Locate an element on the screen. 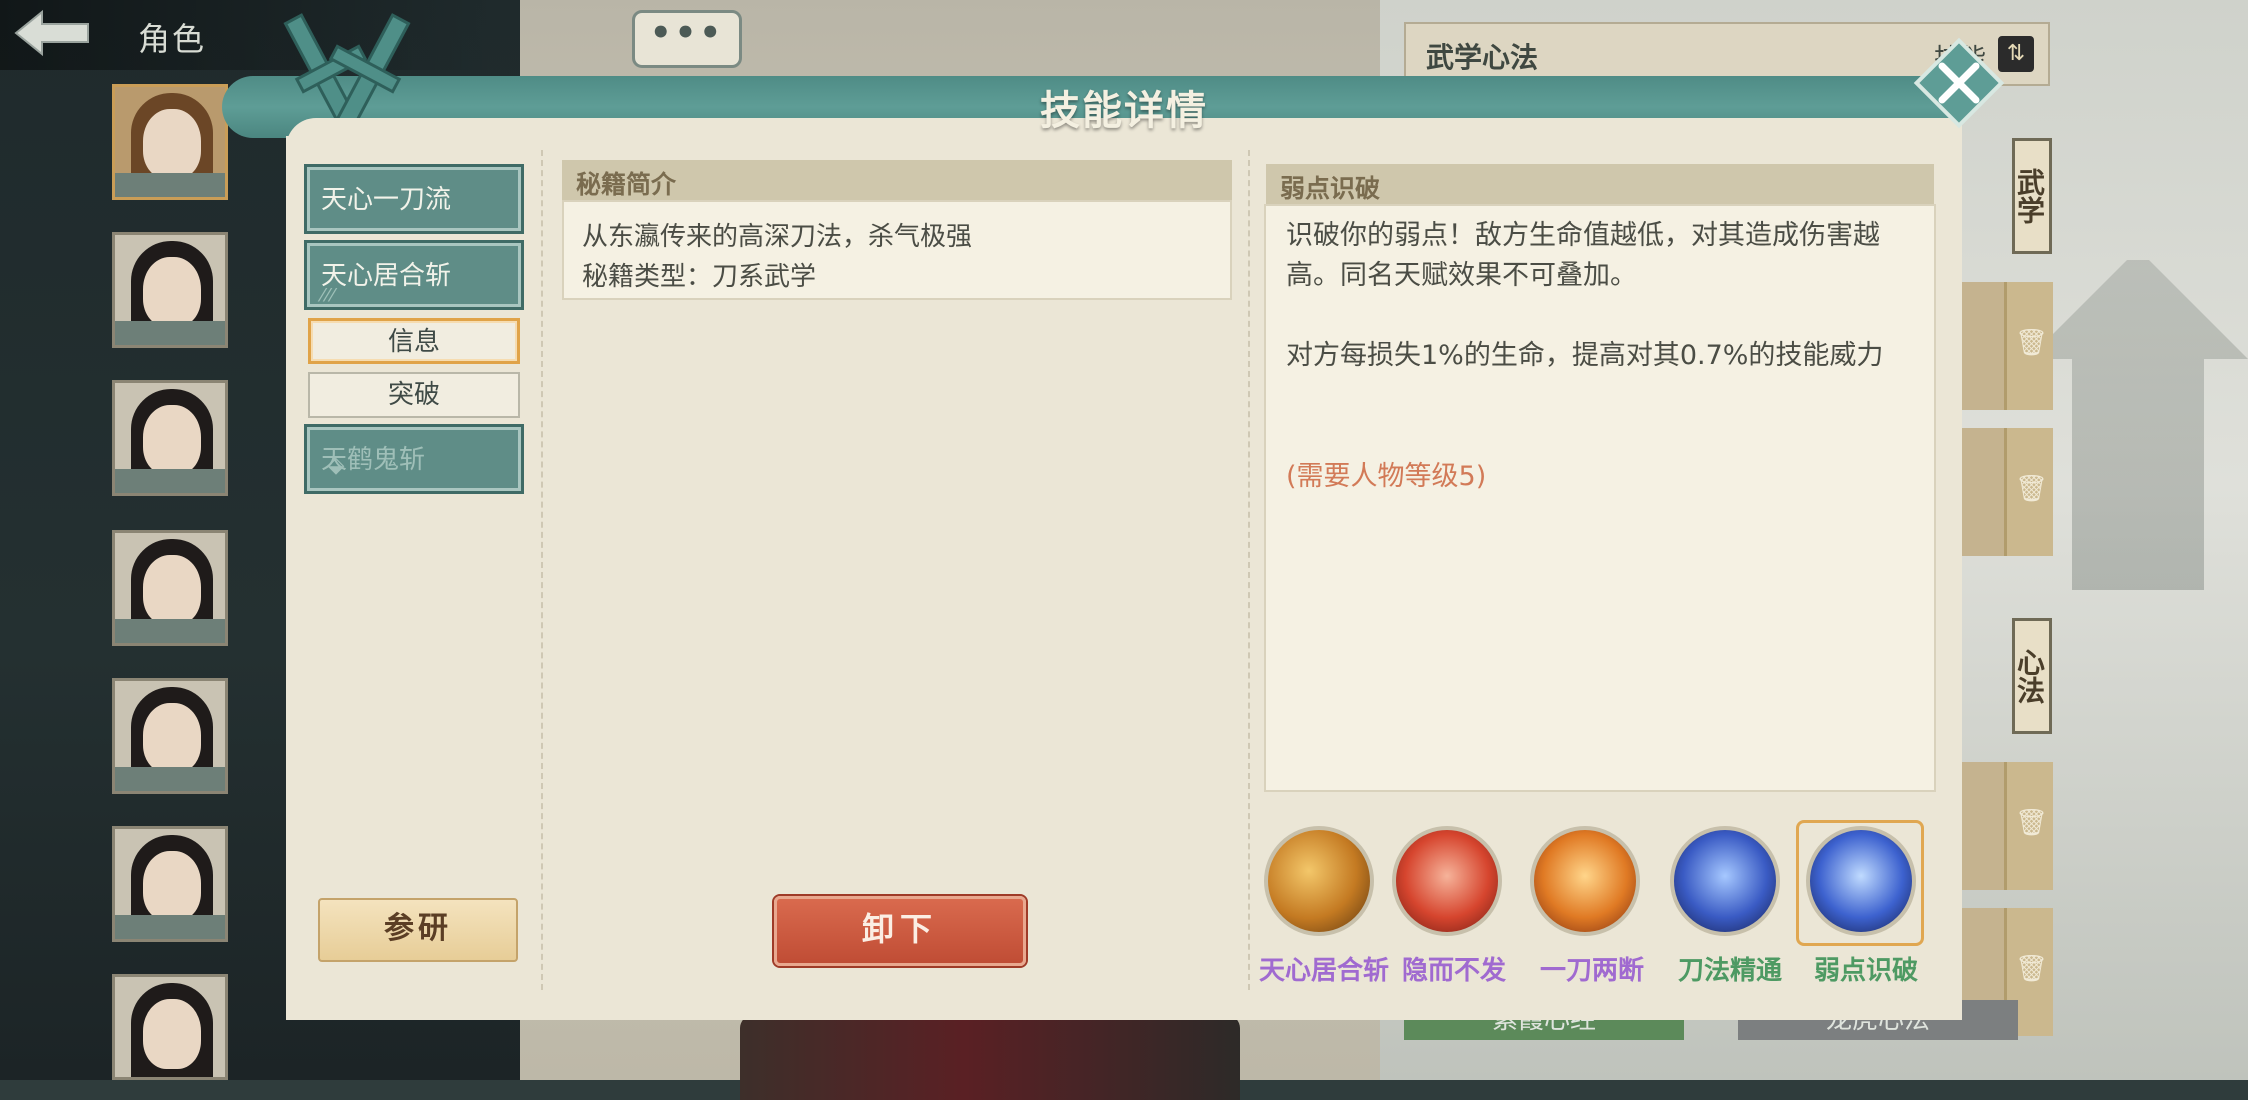 This screenshot has width=2248, height=1100. martial-tag: 武学 is located at coordinates (2032, 196).